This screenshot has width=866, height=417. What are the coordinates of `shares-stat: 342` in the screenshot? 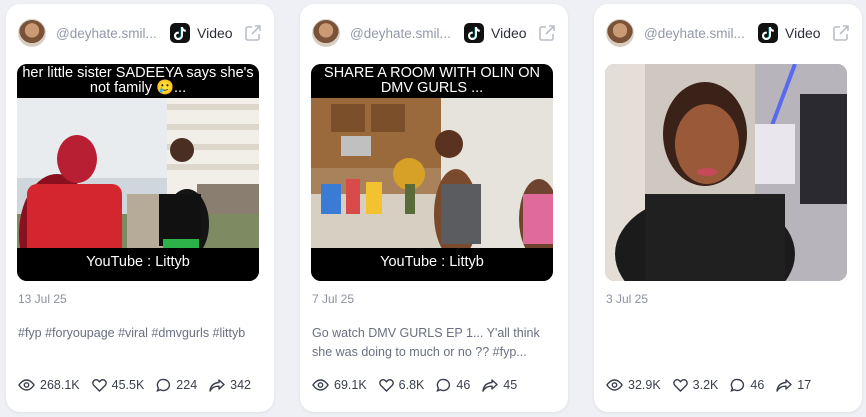 It's located at (230, 385).